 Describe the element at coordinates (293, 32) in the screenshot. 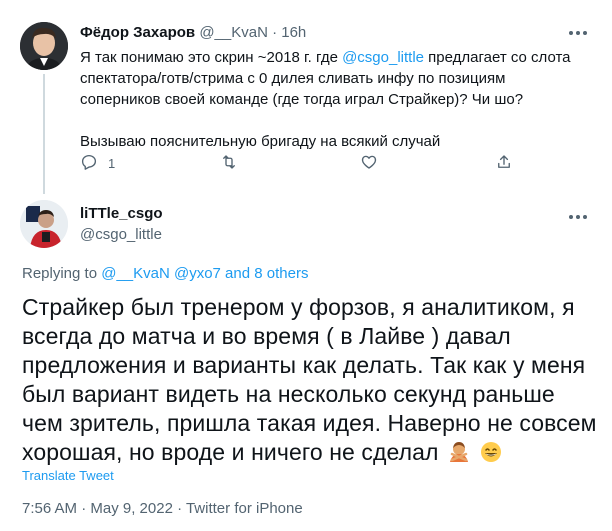

I see `tweet-time: 16h` at that location.